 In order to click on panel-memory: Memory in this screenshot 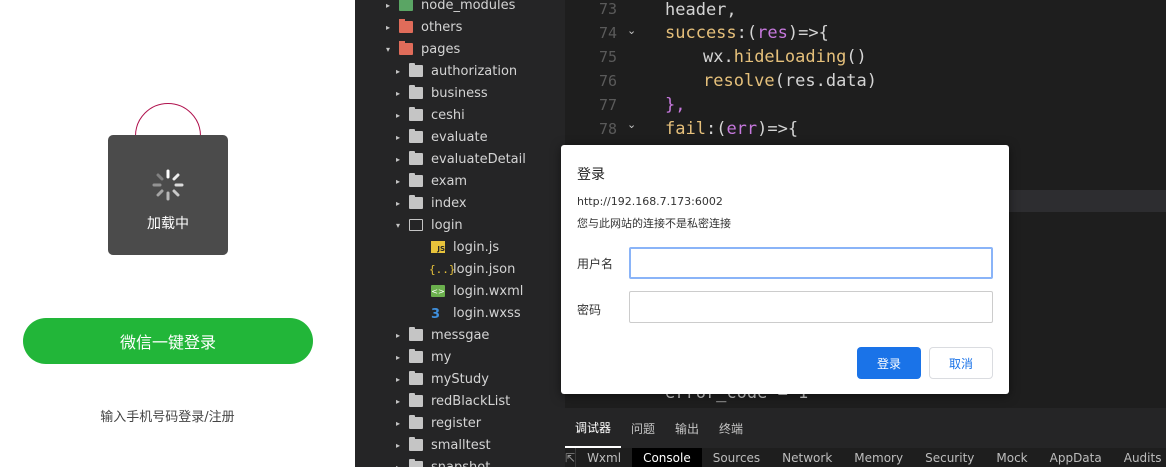, I will do `click(878, 457)`.